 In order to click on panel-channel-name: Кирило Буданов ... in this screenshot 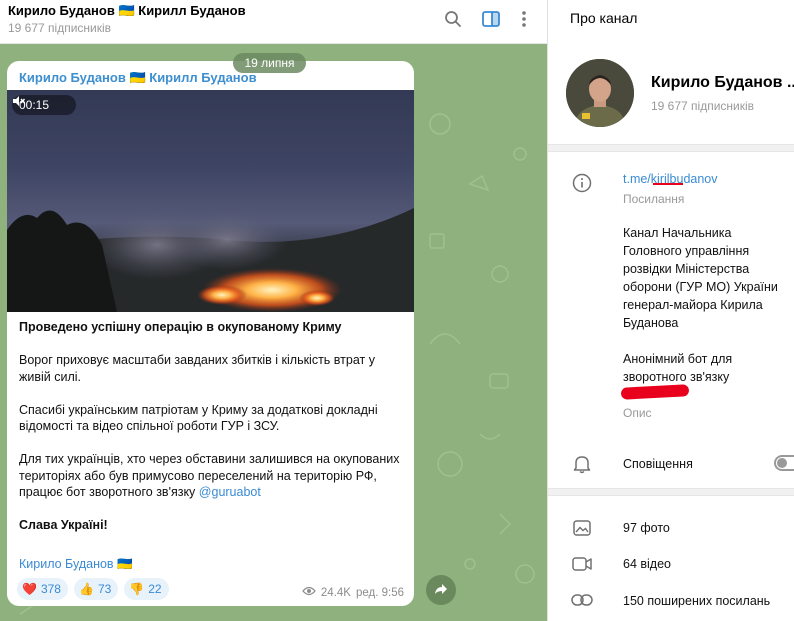, I will do `click(722, 82)`.